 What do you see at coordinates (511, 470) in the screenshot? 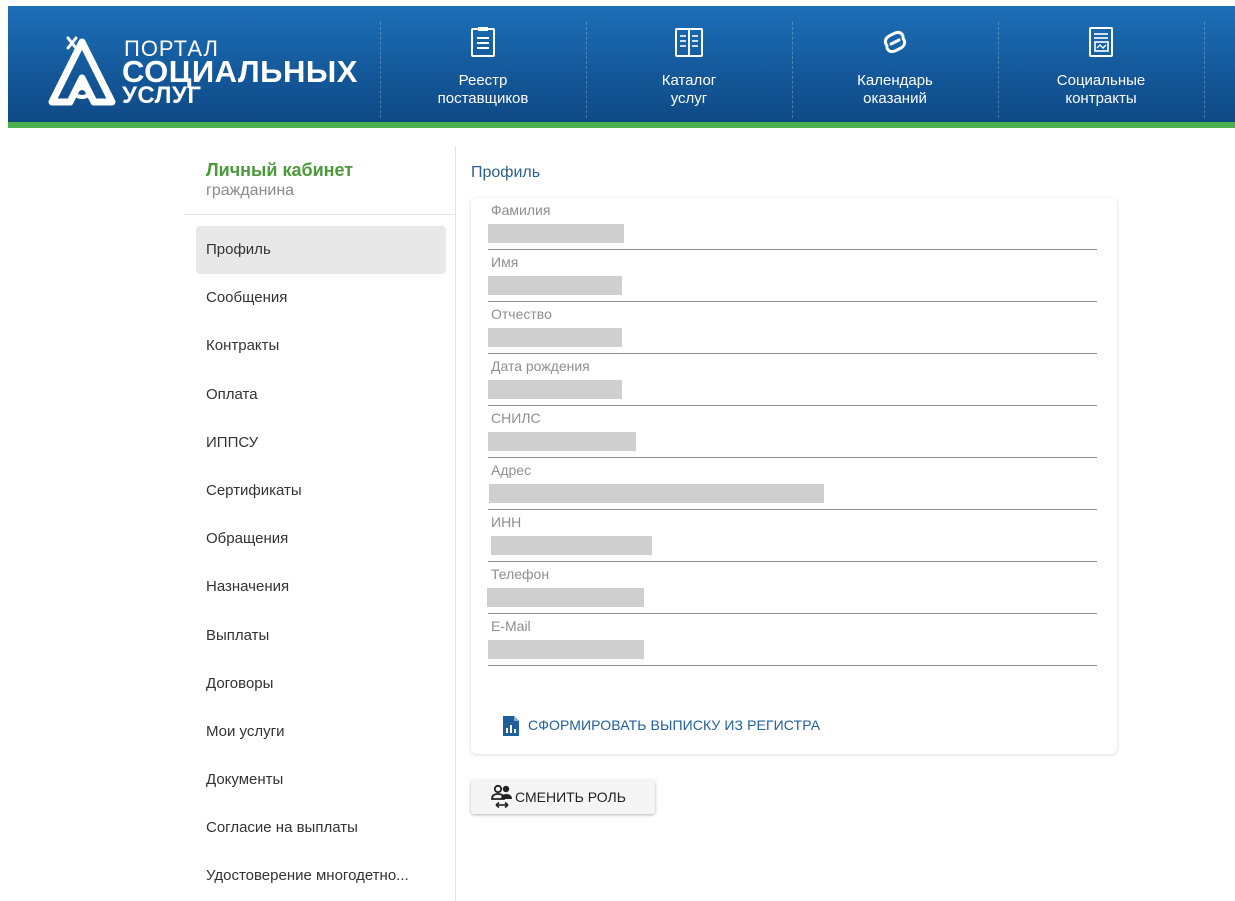
I see `field-label: Адрес` at bounding box center [511, 470].